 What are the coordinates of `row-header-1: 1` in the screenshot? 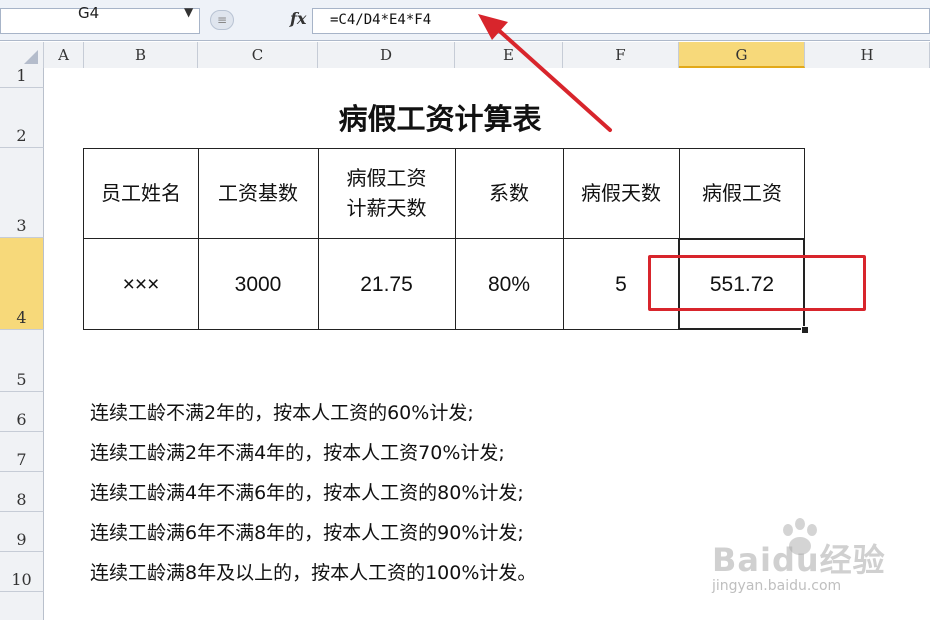 It's located at (22, 77).